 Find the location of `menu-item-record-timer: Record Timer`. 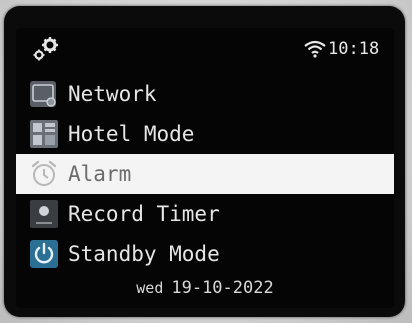

menu-item-record-timer: Record Timer is located at coordinates (205, 214).